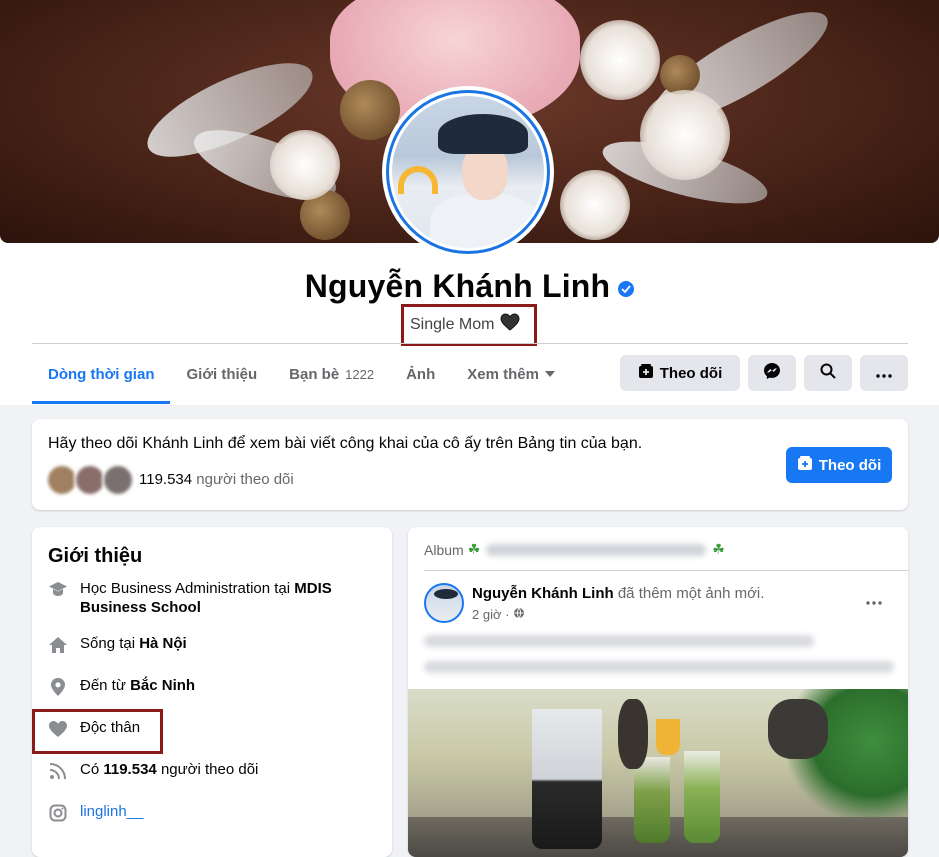 This screenshot has width=939, height=857. Describe the element at coordinates (490, 614) in the screenshot. I see `post-time-text: 2 giờ ·` at that location.